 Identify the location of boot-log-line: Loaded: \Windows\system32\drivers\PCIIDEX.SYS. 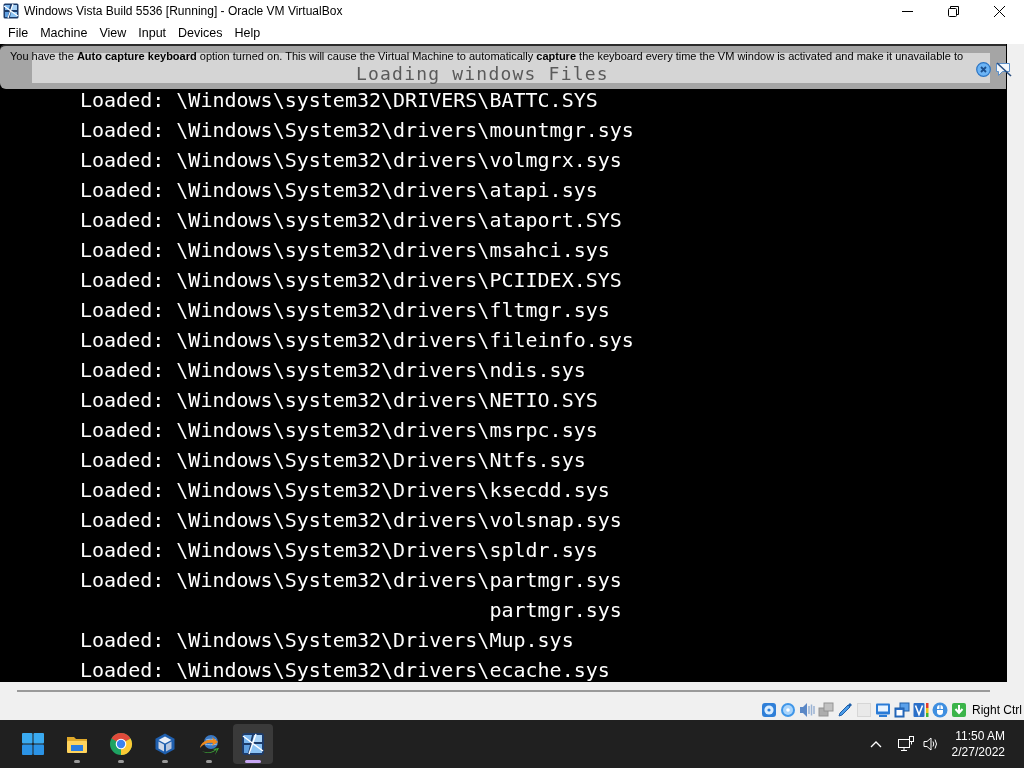
(351, 280).